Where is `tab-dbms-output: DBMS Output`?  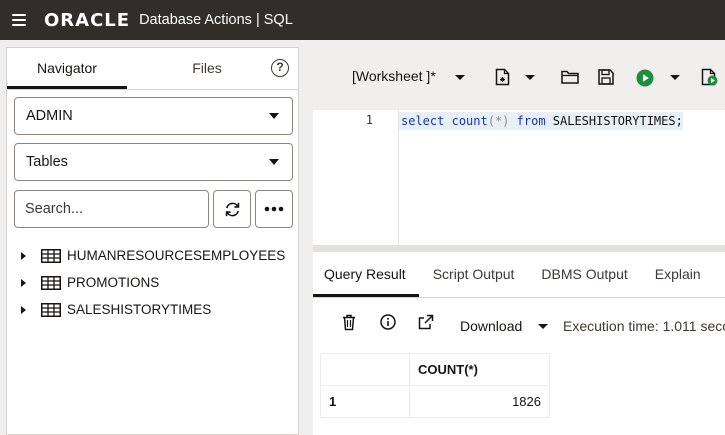 tab-dbms-output: DBMS Output is located at coordinates (585, 274).